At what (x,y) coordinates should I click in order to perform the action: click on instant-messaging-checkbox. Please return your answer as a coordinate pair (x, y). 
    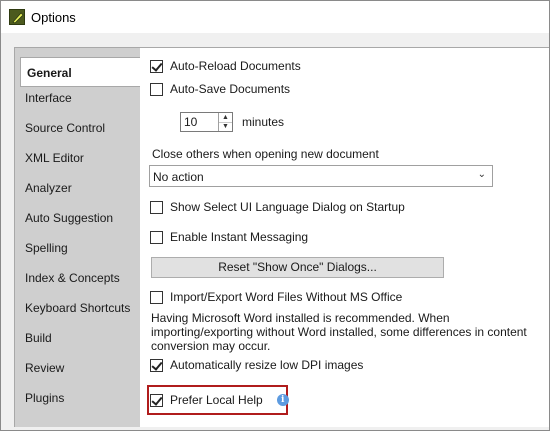
    Looking at the image, I should click on (156, 237).